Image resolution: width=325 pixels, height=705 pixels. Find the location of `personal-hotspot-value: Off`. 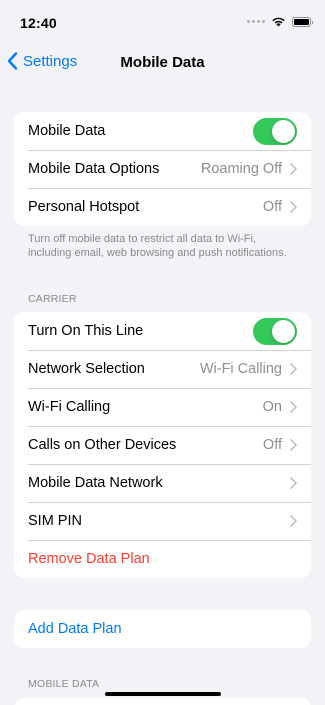

personal-hotspot-value: Off is located at coordinates (272, 207).